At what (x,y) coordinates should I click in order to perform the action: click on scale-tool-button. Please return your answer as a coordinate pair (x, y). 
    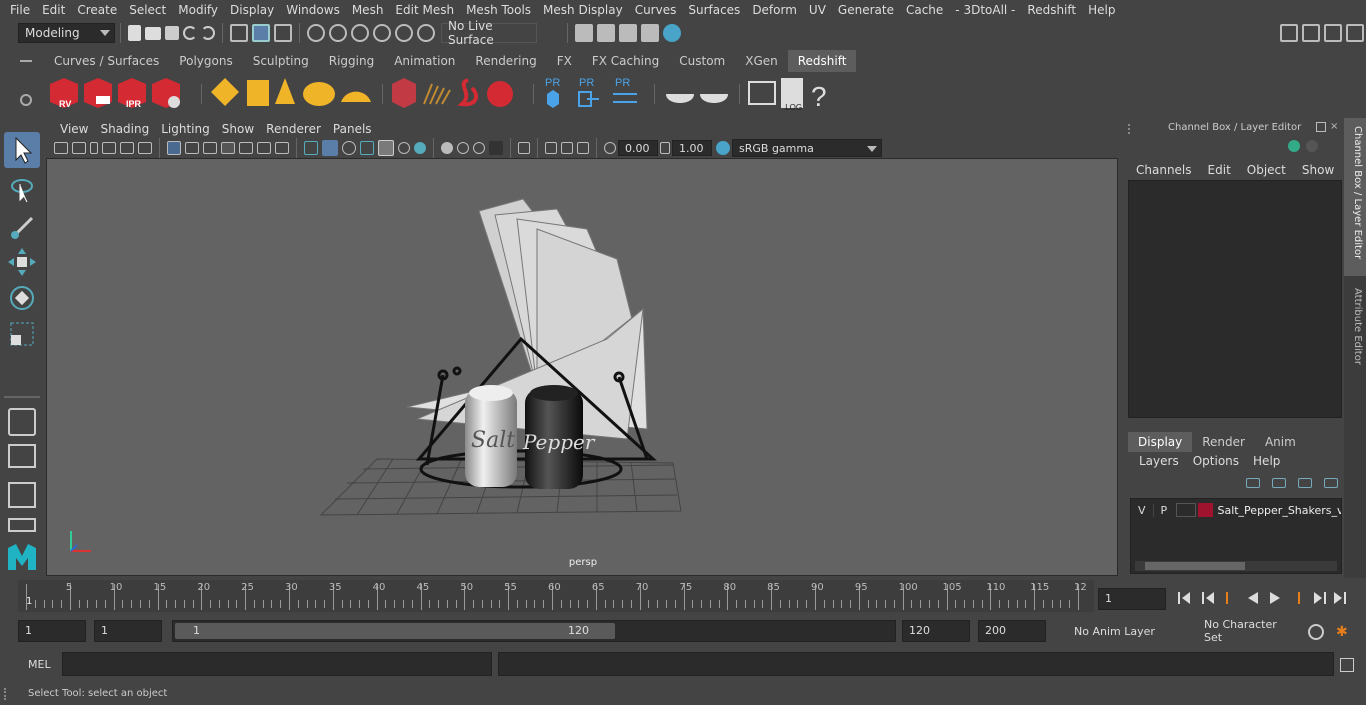
    Looking at the image, I should click on (22, 334).